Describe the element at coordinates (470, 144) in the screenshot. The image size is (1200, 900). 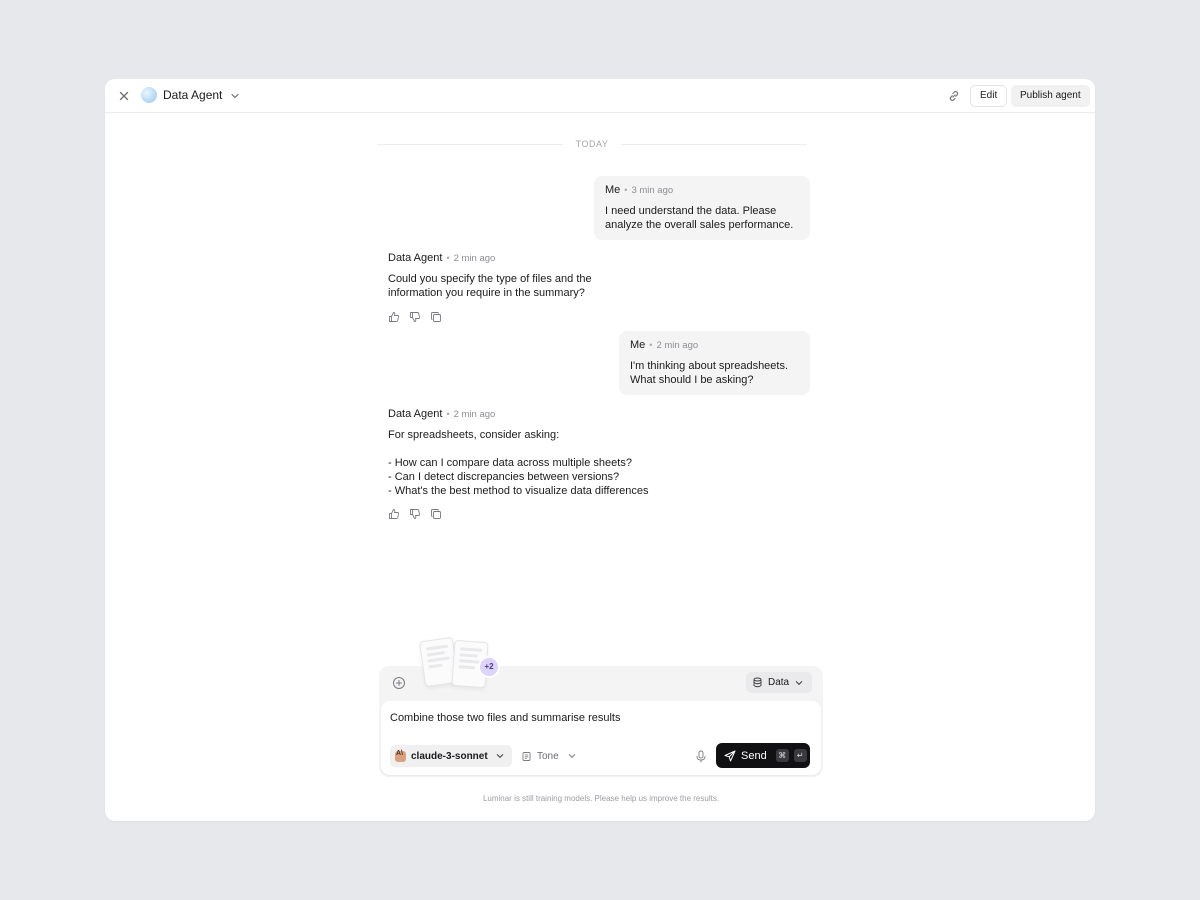
I see `day-divider-left` at that location.